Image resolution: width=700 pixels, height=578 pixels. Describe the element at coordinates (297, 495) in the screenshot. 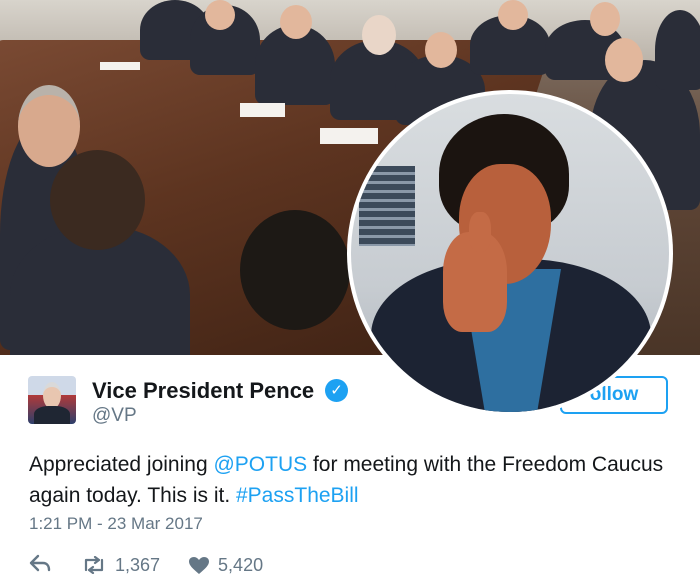

I see `hashtag-link: #PassTheBill` at that location.